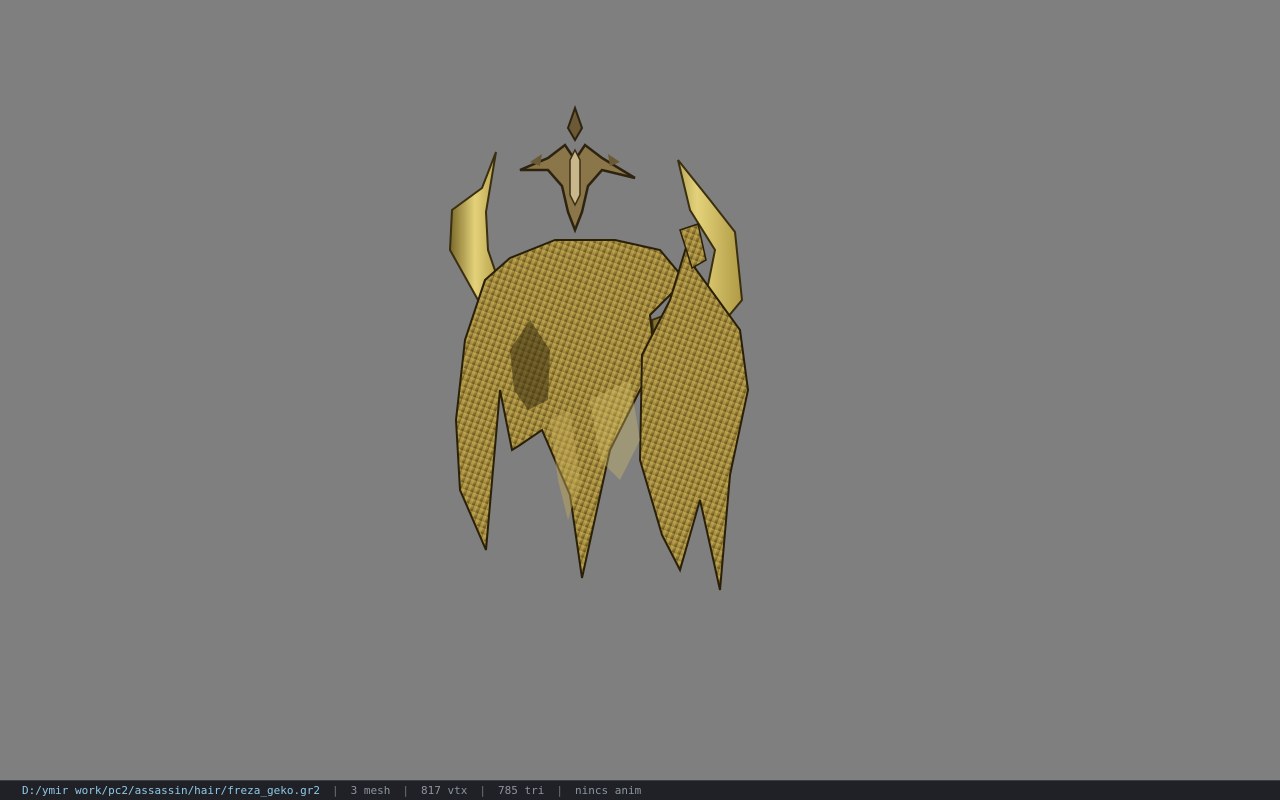 Image resolution: width=1280 pixels, height=800 pixels. I want to click on hair-helmet-model, so click(599, 347).